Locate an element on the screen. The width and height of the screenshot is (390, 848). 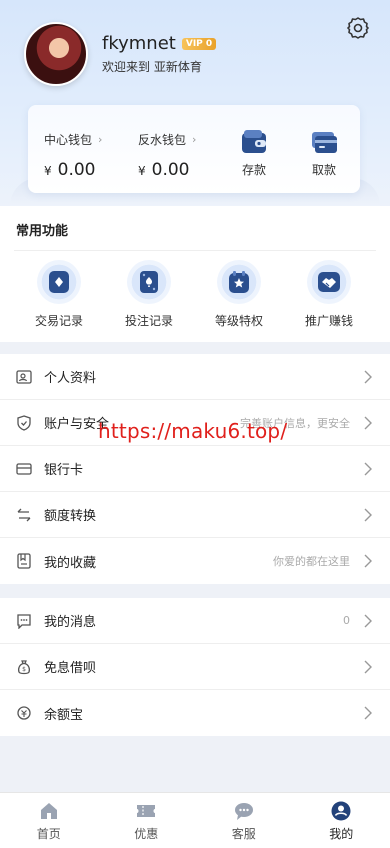
menu-label: 个人资料 is located at coordinates (70, 378).